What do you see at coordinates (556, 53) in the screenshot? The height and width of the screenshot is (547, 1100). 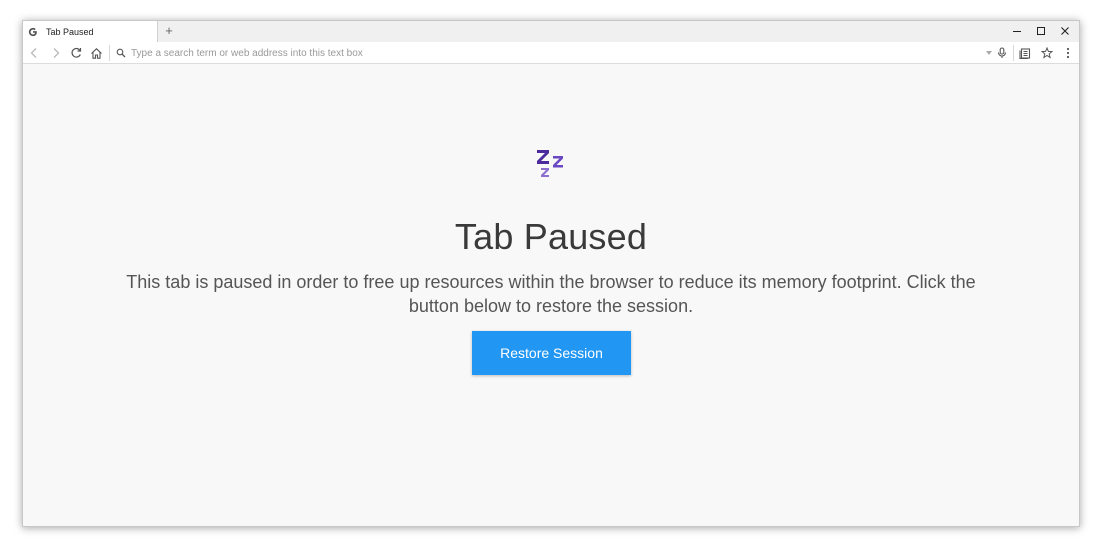 I see `address-input` at bounding box center [556, 53].